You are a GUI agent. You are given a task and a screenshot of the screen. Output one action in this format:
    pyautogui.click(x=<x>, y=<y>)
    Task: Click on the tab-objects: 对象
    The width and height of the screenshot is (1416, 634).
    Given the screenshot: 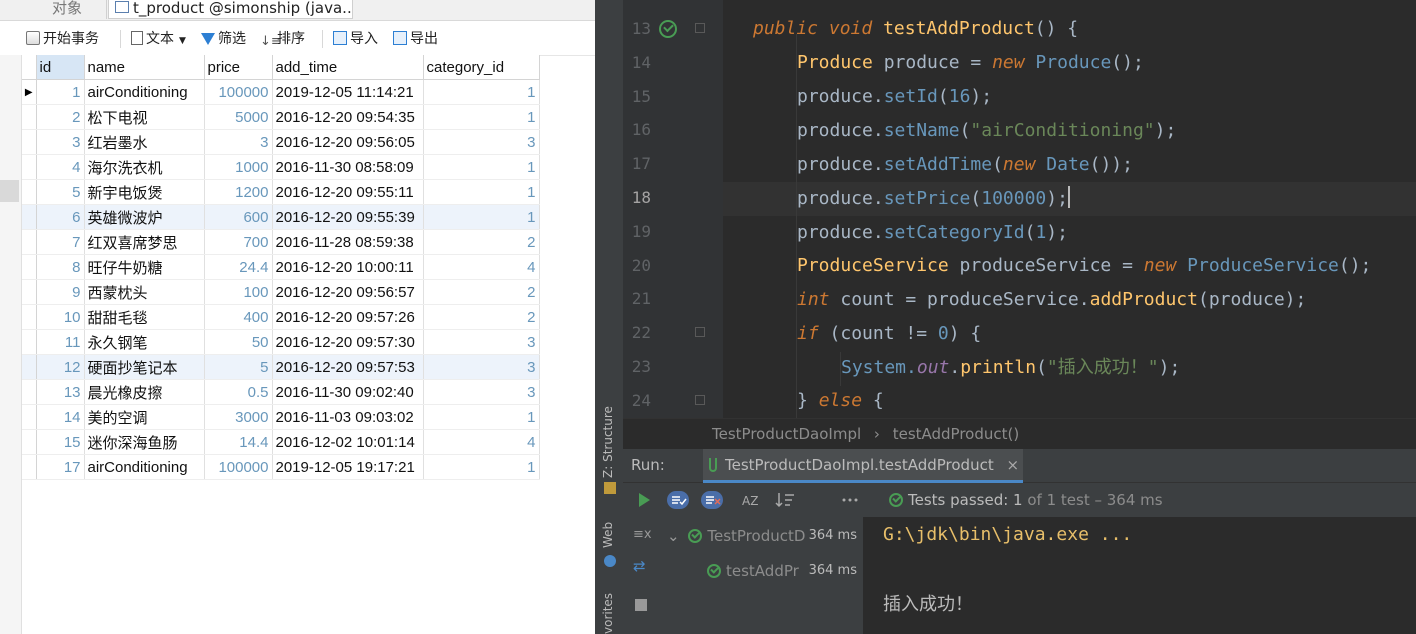 What is the action you would take?
    pyautogui.click(x=68, y=9)
    